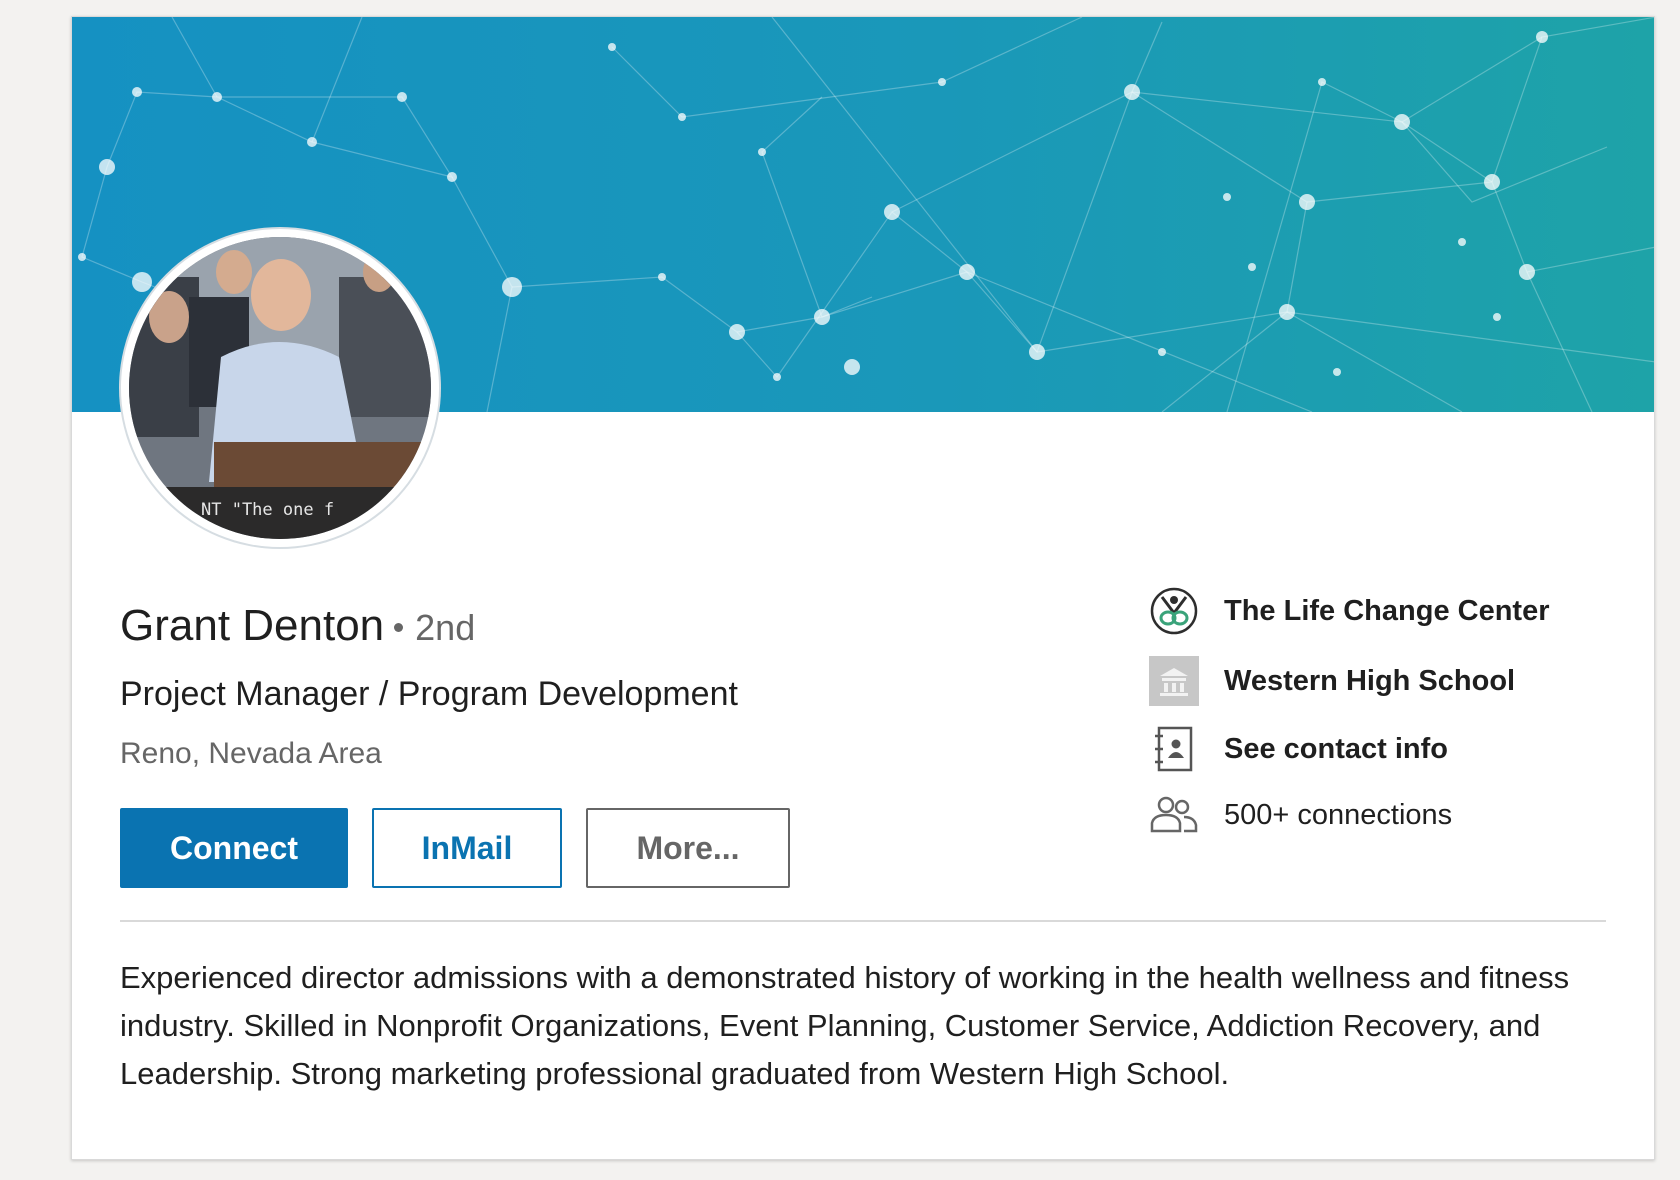  Describe the element at coordinates (1174, 611) in the screenshot. I see `life-change-center-logo-icon` at that location.